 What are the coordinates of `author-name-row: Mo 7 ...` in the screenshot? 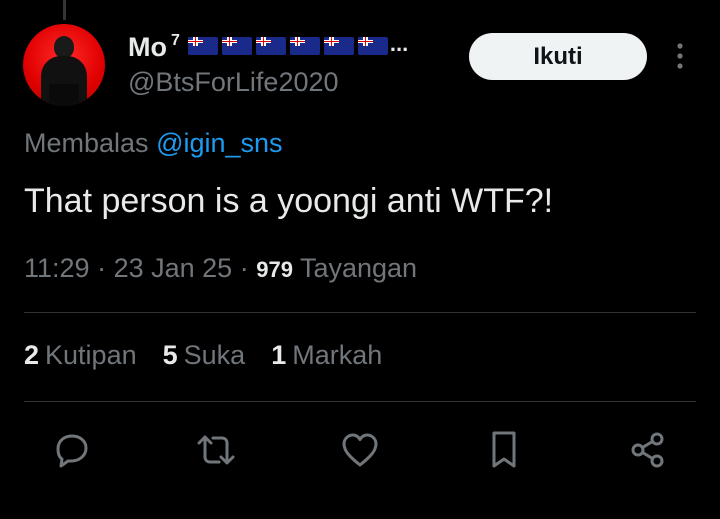 It's located at (268, 47).